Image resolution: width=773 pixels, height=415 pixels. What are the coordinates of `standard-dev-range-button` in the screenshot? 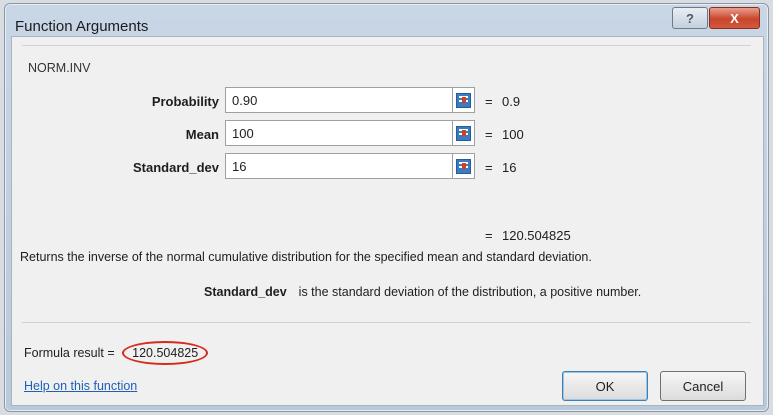 It's located at (464, 166).